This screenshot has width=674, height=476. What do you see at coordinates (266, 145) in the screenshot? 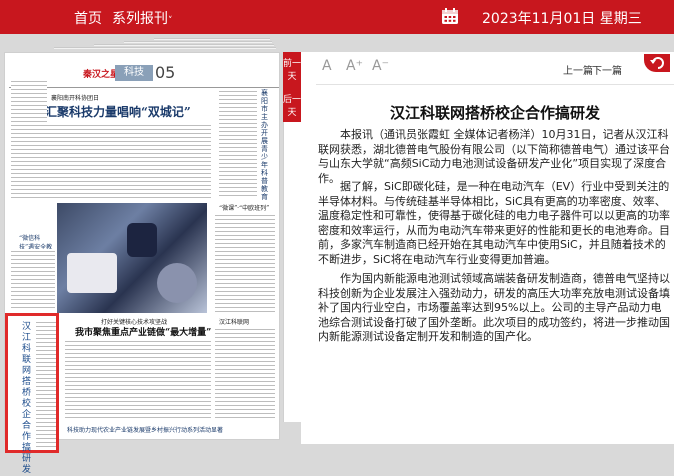
I see `np-side-headline: 襄阳市主办开展青少年科普教育` at bounding box center [266, 145].